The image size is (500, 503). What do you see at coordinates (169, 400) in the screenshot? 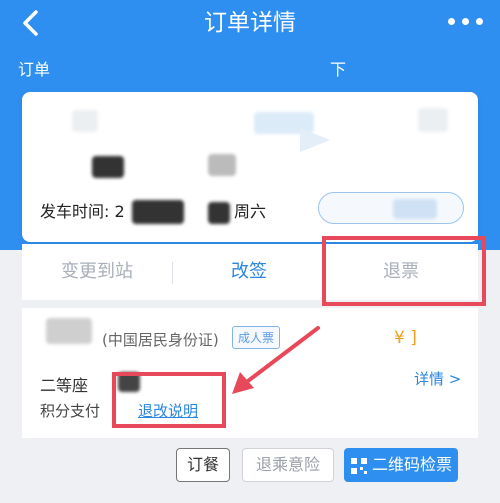
I see `policy-highlight-box` at bounding box center [169, 400].